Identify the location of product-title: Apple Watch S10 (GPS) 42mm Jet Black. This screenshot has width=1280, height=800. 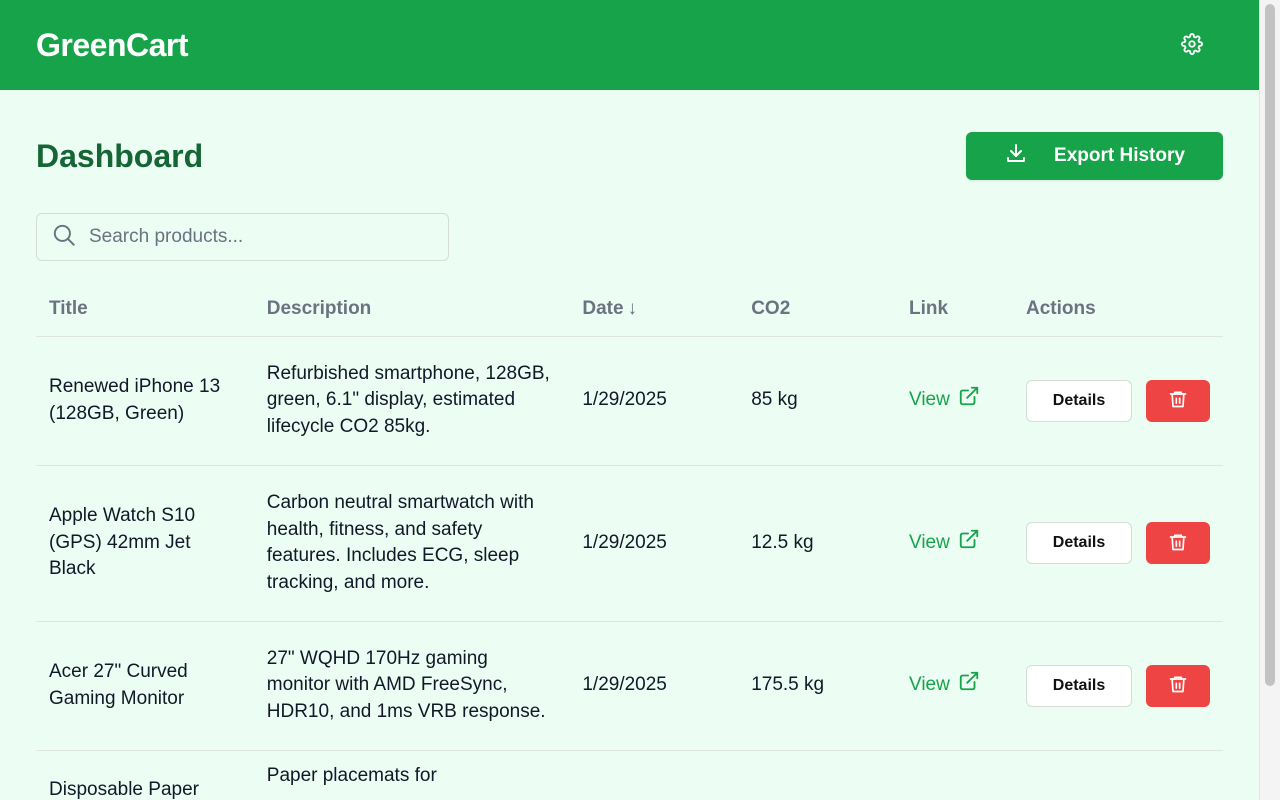
(145, 543).